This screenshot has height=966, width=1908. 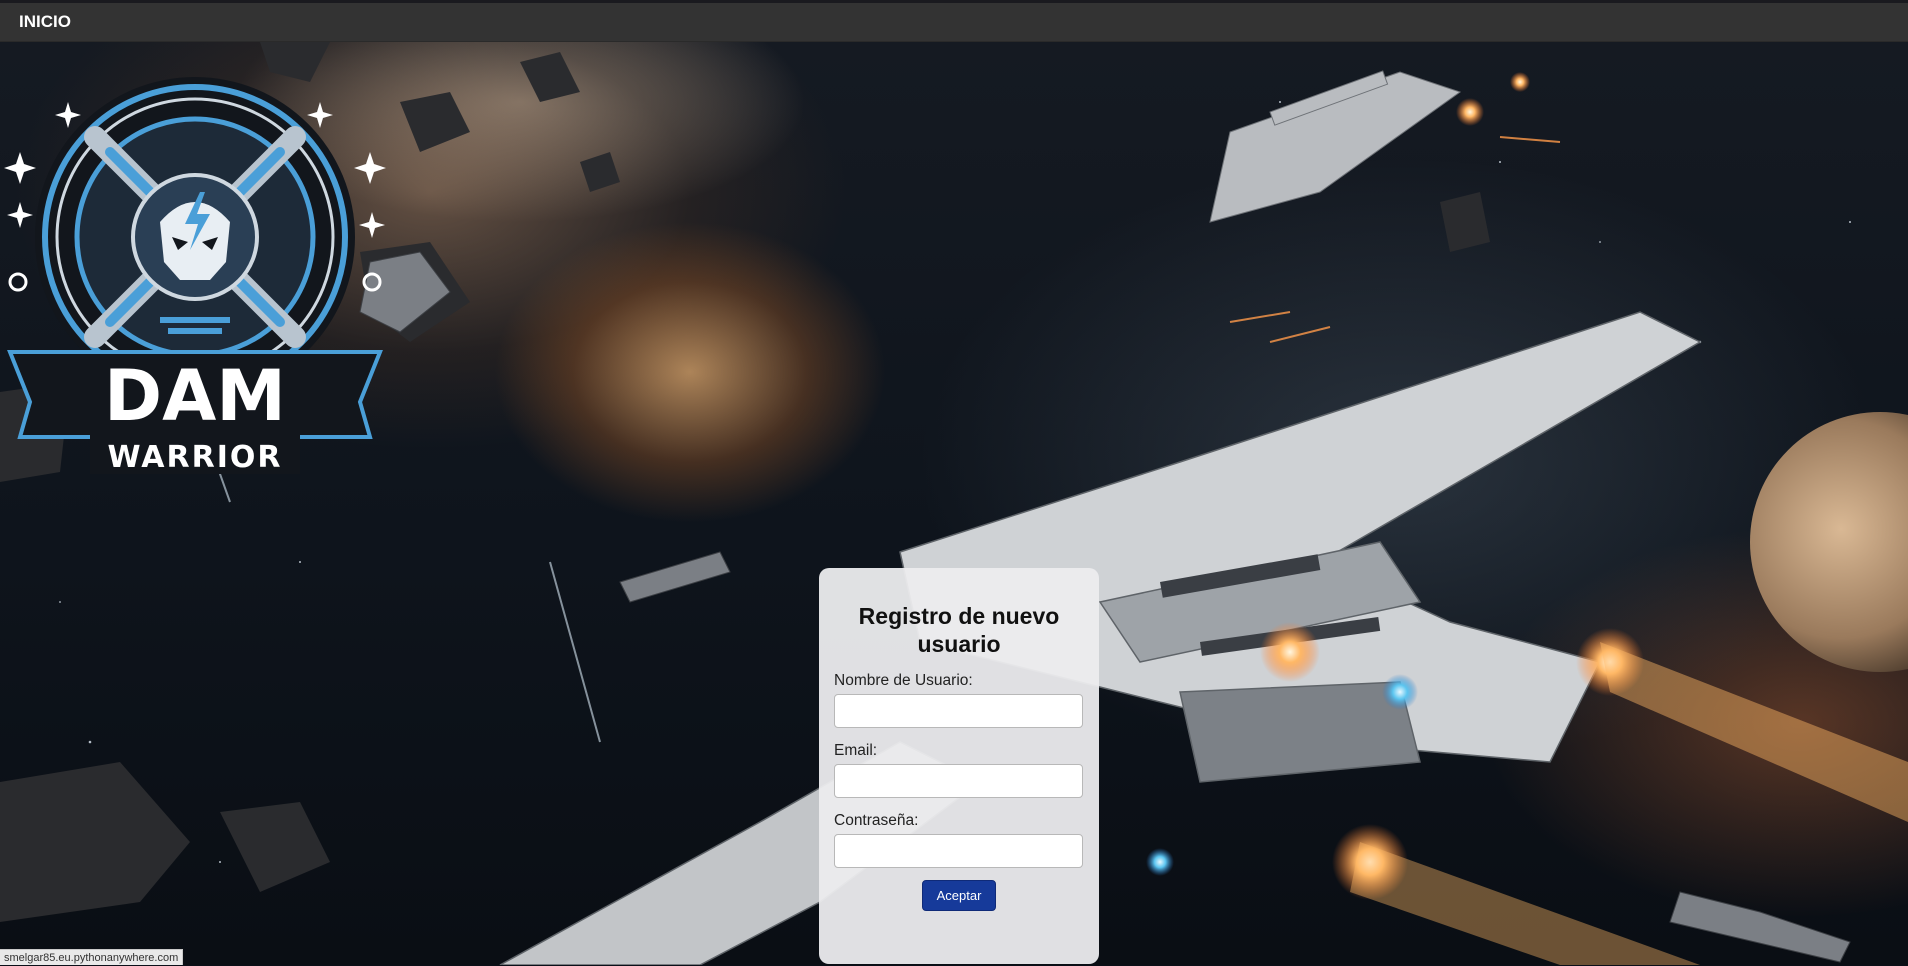 I want to click on password-input, so click(x=958, y=851).